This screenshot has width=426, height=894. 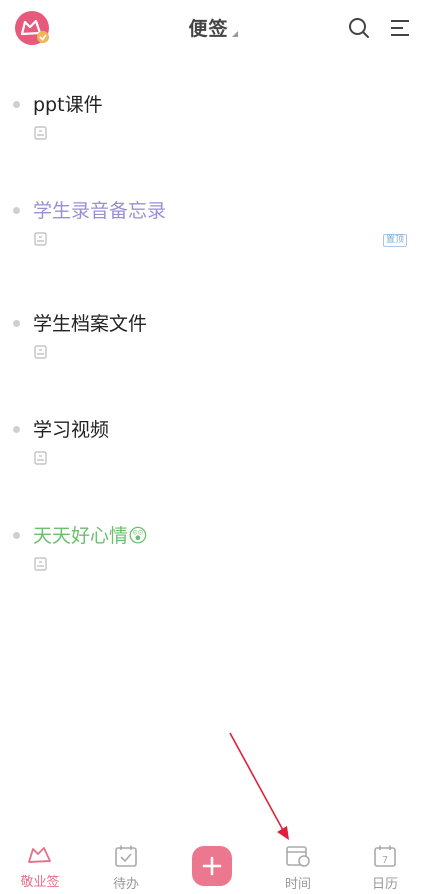 I want to click on calendar-icon: 7, so click(x=385, y=856).